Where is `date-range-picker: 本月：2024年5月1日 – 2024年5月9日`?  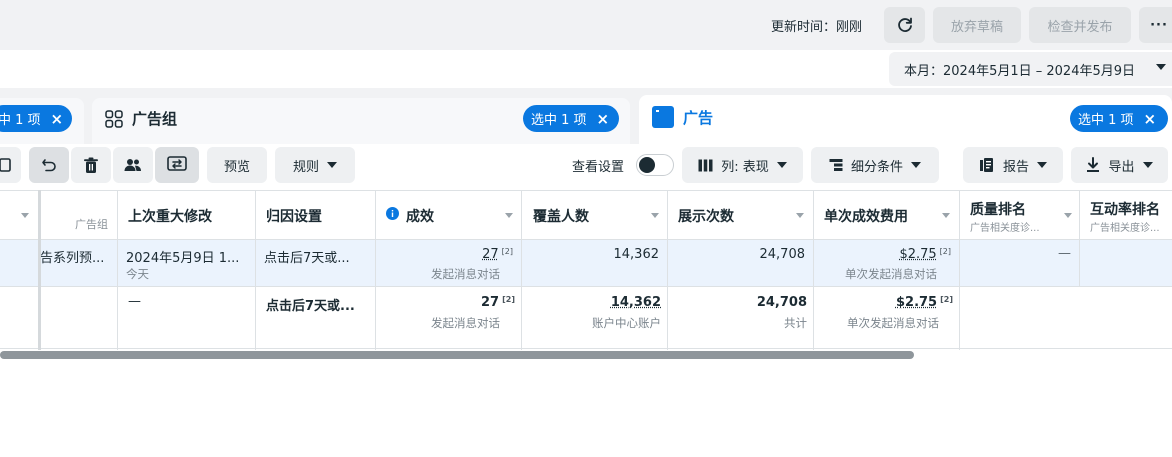
date-range-picker: 本月：2024年5月1日 – 2024年5月9日 is located at coordinates (1030, 69).